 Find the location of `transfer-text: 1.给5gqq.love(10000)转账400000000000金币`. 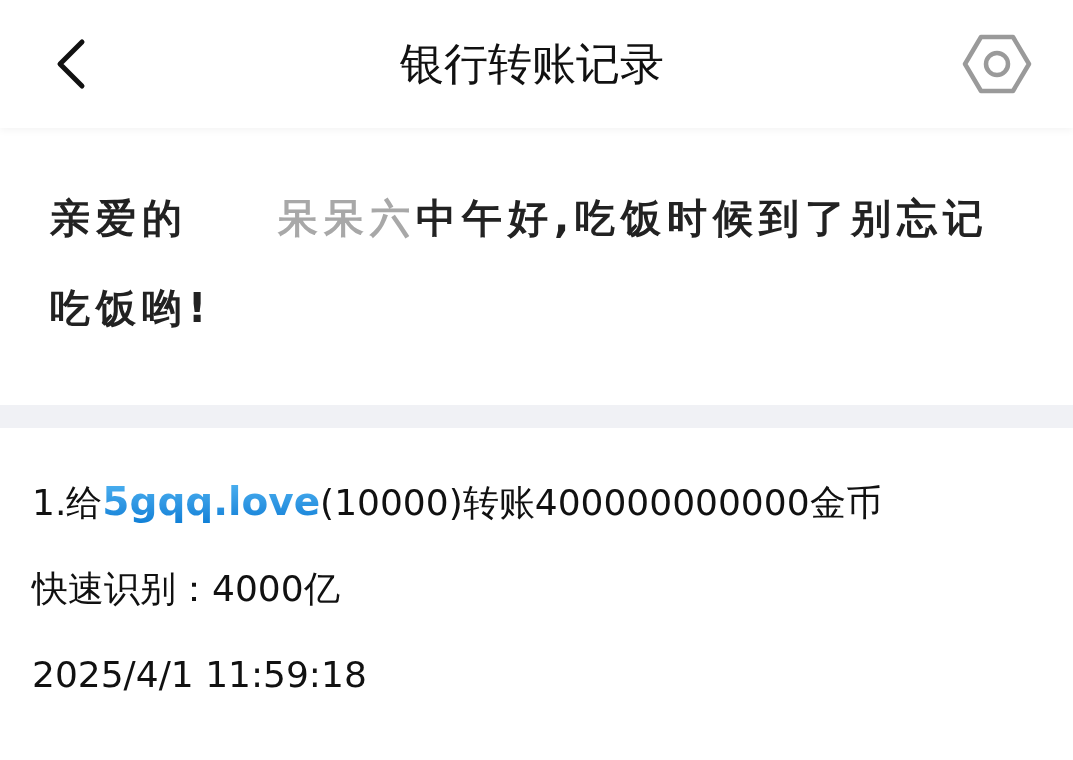

transfer-text: 1.给5gqq.love(10000)转账400000000000金币 is located at coordinates (457, 502).